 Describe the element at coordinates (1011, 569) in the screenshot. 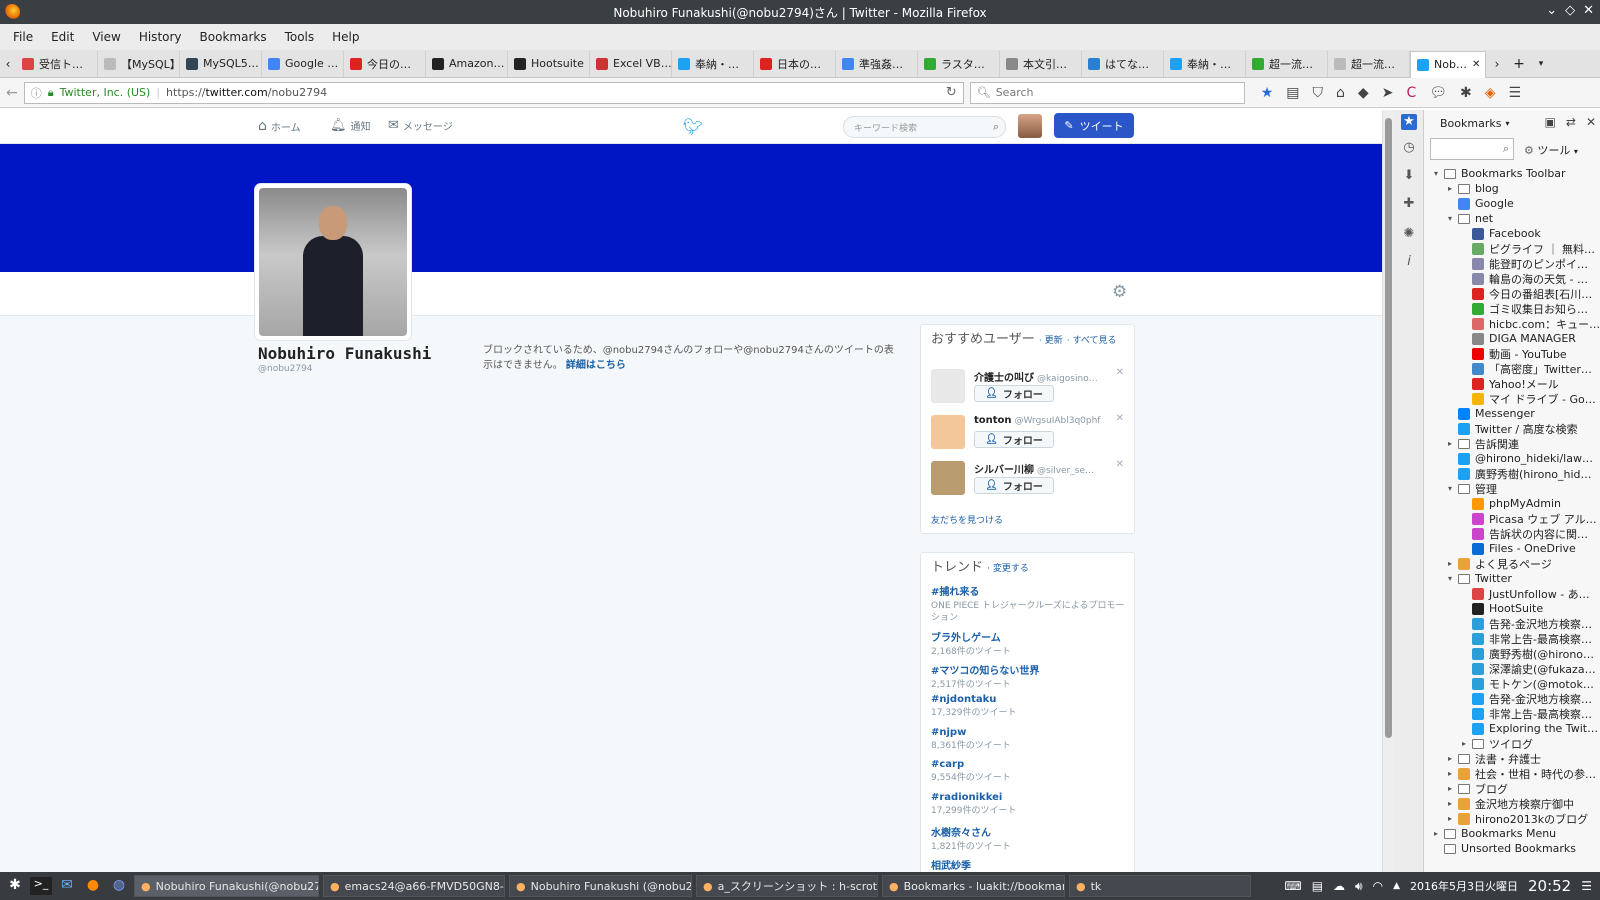

I see `change-trends-link: 変更する` at that location.